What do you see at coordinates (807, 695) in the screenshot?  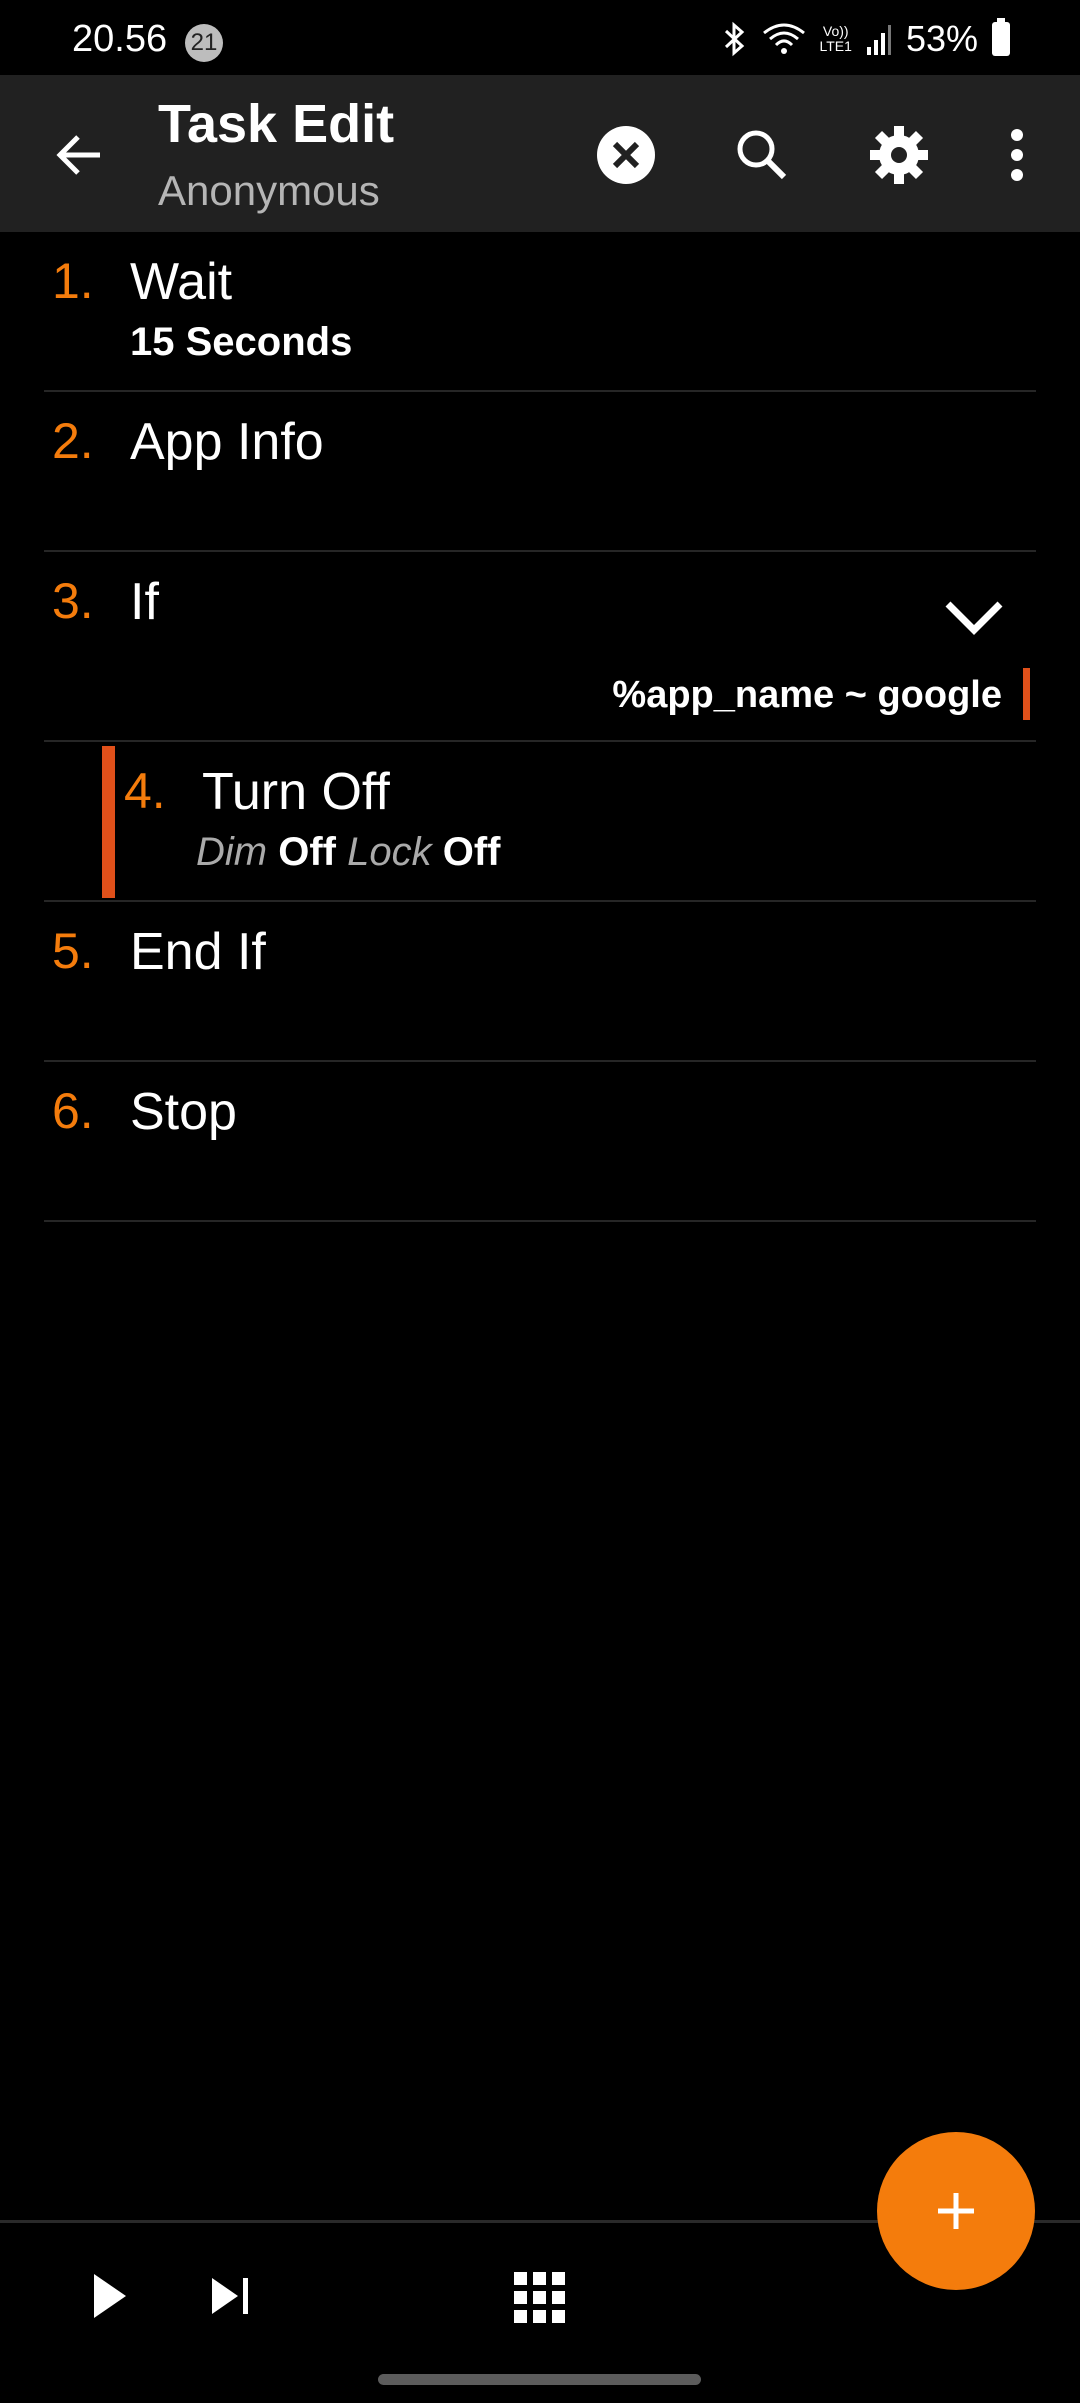 I see `if-condition: %app_name ~ google` at bounding box center [807, 695].